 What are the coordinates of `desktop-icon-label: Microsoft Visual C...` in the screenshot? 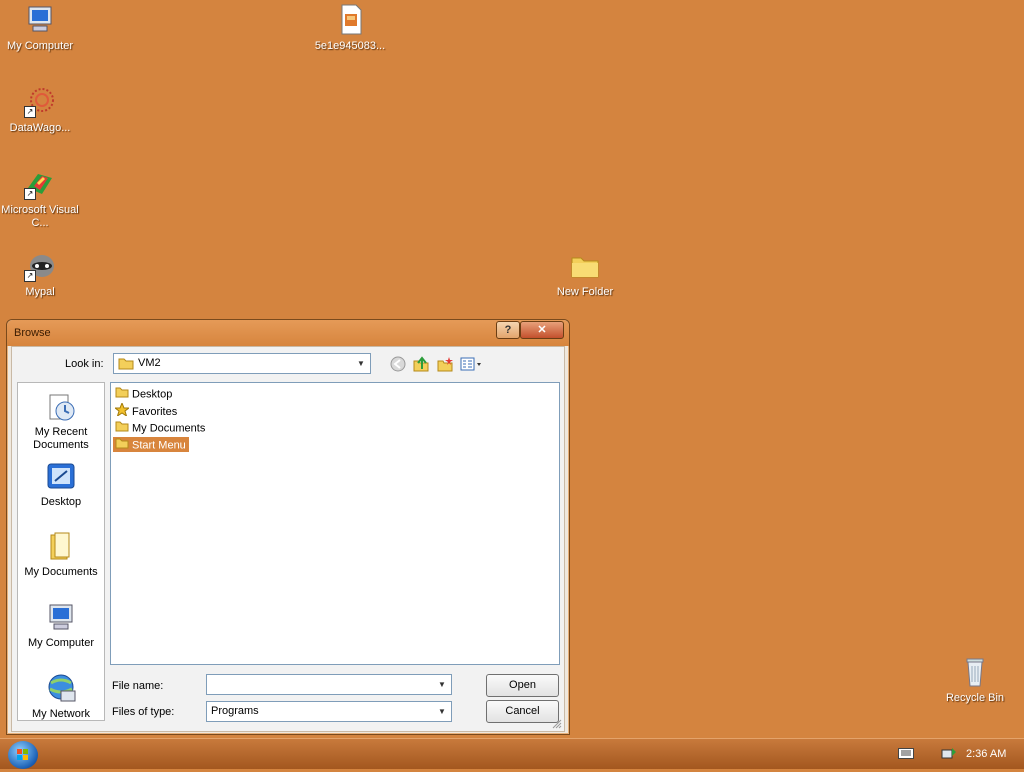 It's located at (40, 216).